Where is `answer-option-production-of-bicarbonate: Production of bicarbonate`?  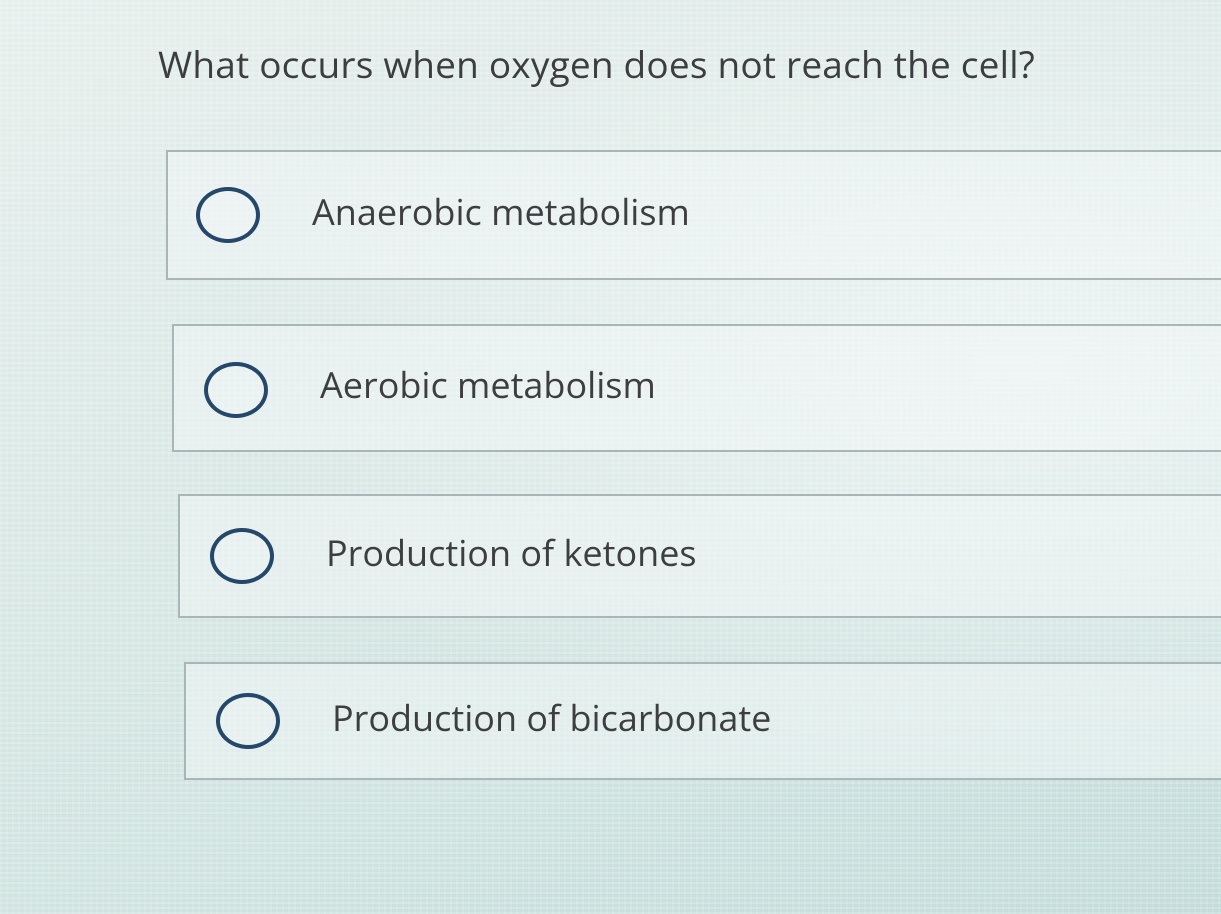
answer-option-production-of-bicarbonate: Production of bicarbonate is located at coordinates (702, 721).